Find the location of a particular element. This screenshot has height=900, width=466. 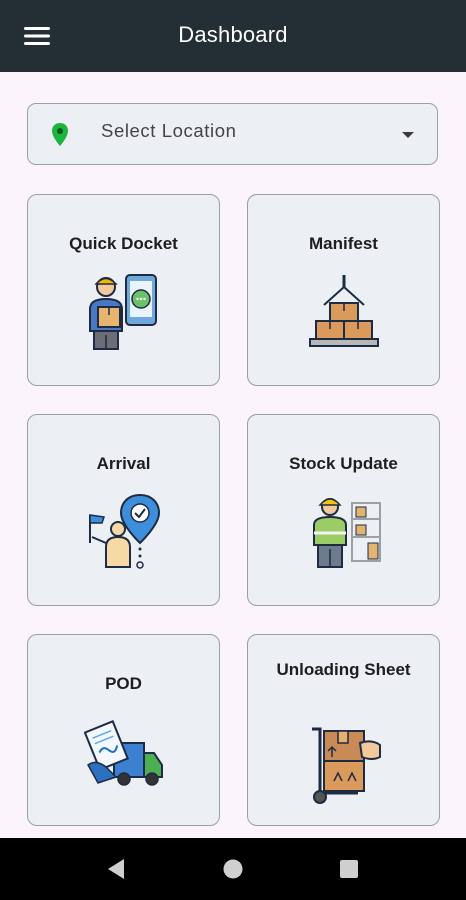

tile-label: Unloading Sheet is located at coordinates (343, 669).